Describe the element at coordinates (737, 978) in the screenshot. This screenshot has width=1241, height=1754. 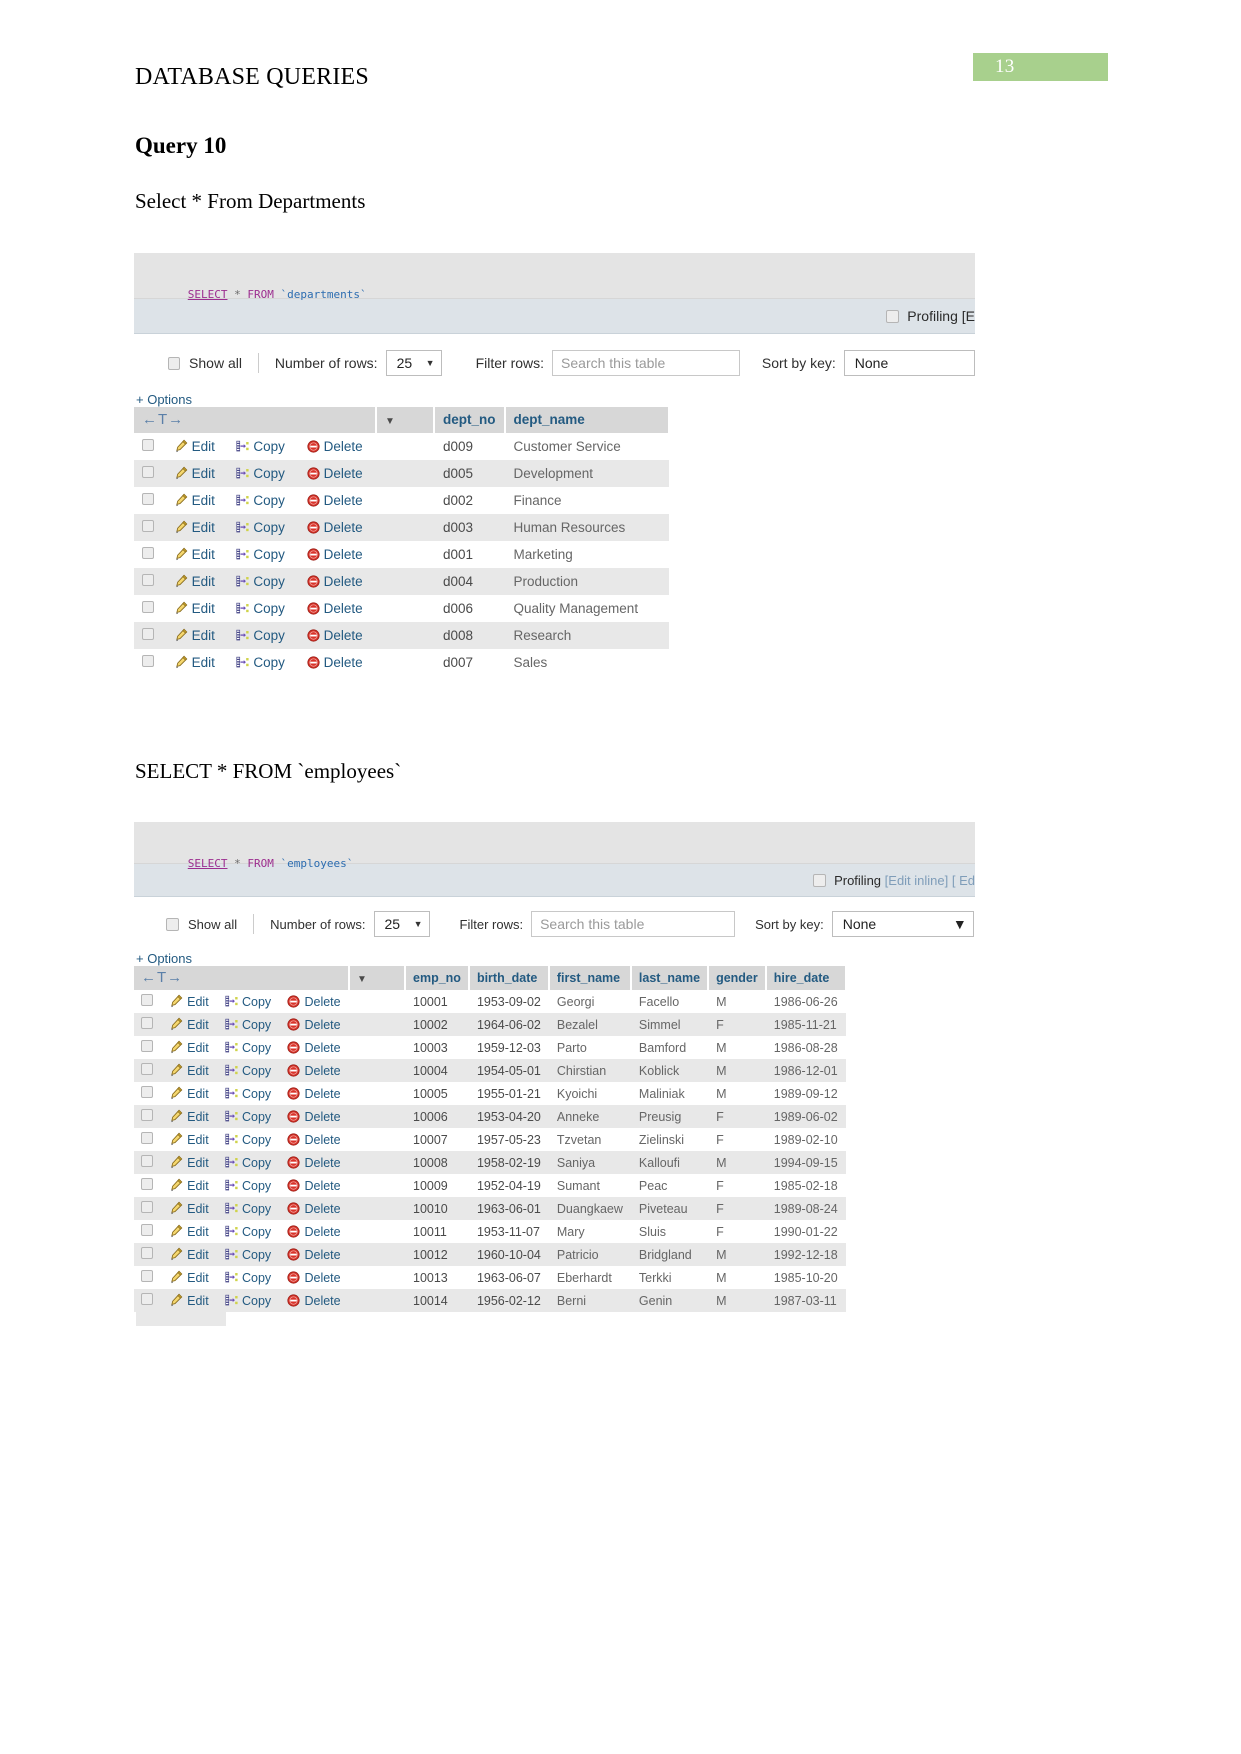
I see `column-header-gender: gender` at that location.